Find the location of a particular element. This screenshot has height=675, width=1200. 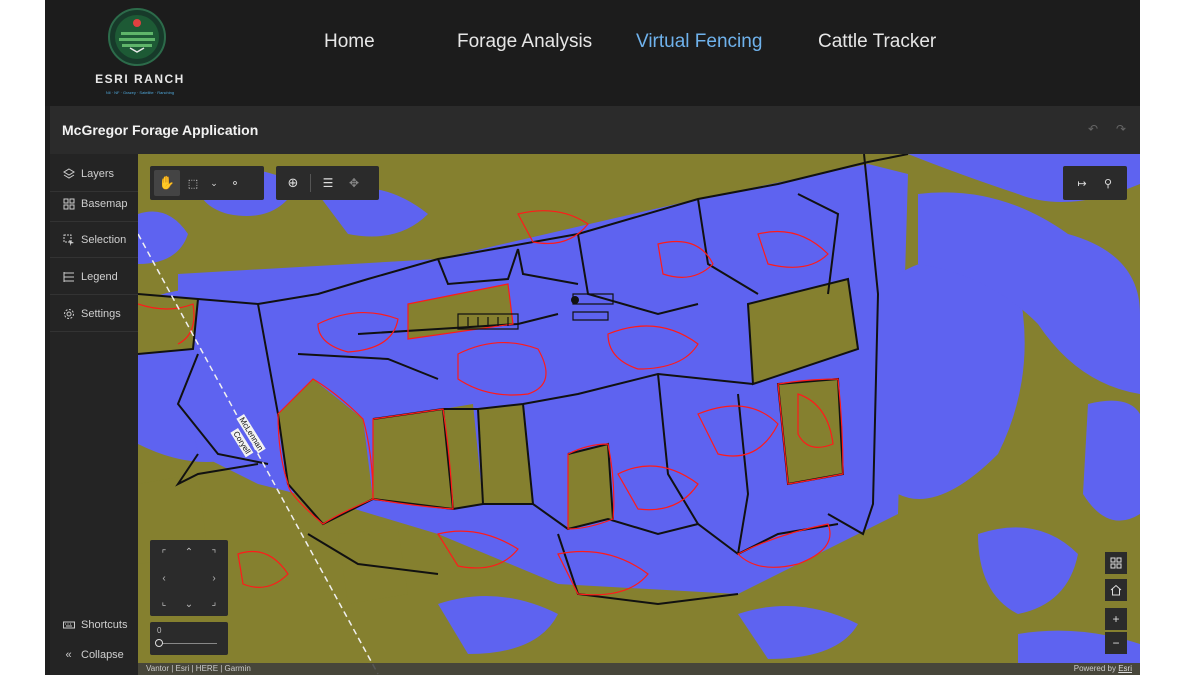

map-tools: ⊕ ☰ ✥ is located at coordinates (327, 183).